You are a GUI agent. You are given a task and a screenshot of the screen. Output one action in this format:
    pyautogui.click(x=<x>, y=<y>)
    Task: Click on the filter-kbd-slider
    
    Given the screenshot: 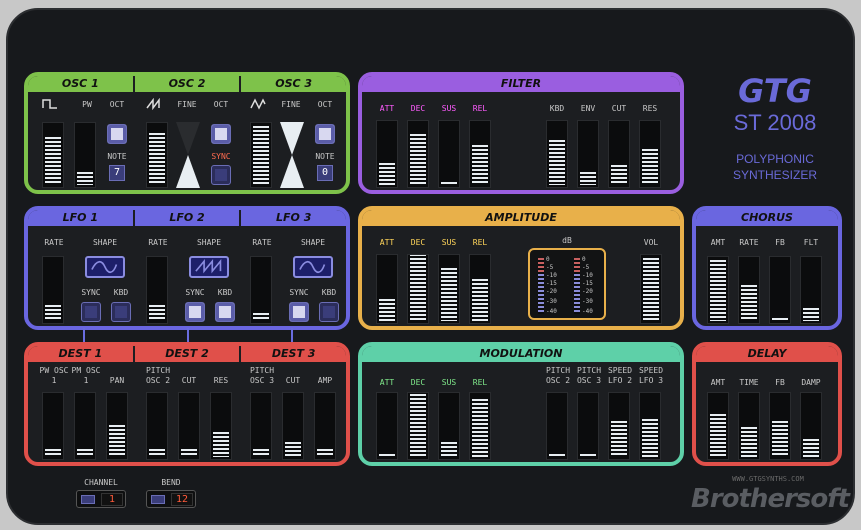 What is the action you would take?
    pyautogui.click(x=557, y=154)
    